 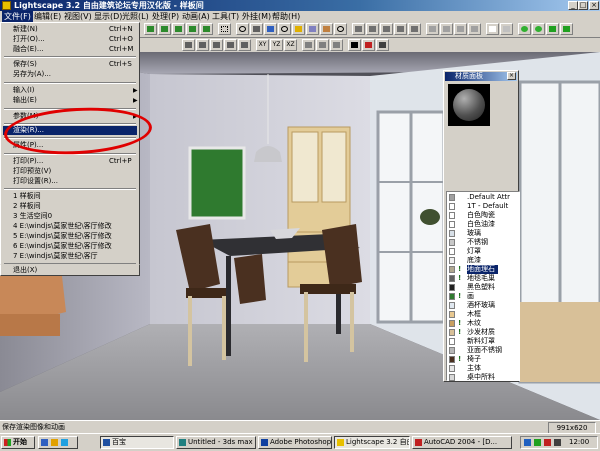 I want to click on menu-item-export: 输出(E) ▶, so click(x=70, y=100).